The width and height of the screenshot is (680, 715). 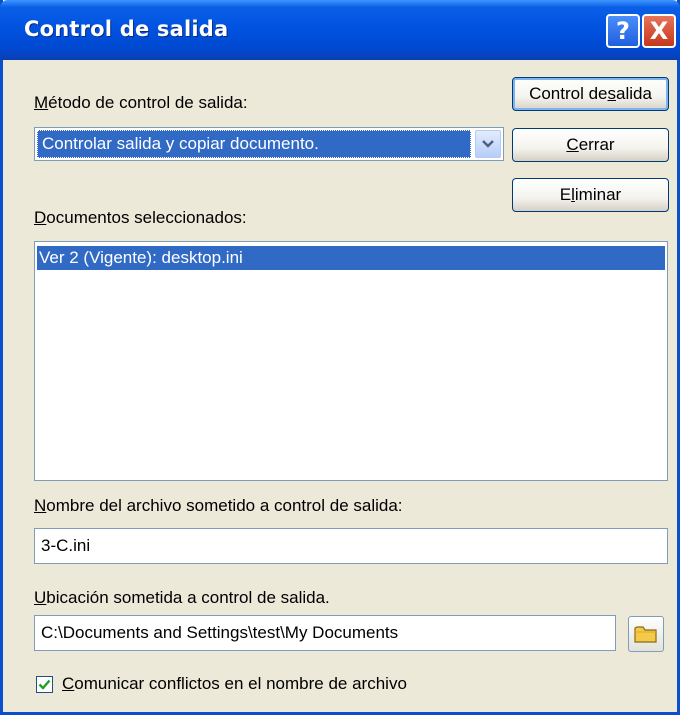 I want to click on help-button: ?, so click(x=623, y=31).